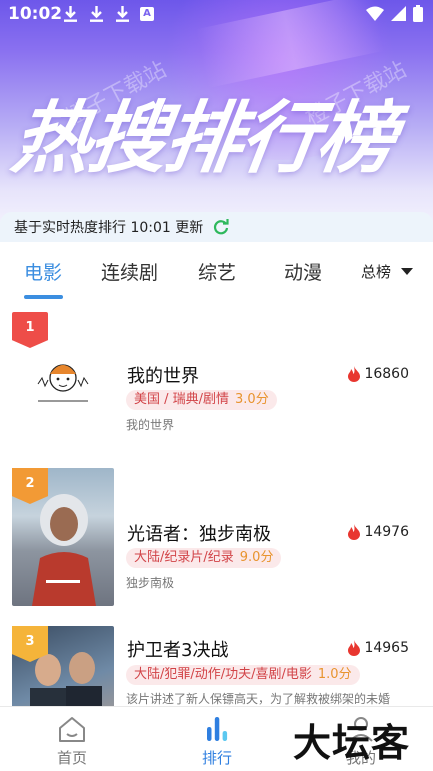 Image resolution: width=433 pixels, height=771 pixels. Describe the element at coordinates (199, 534) in the screenshot. I see `item-title: 光语者：独步南极` at that location.